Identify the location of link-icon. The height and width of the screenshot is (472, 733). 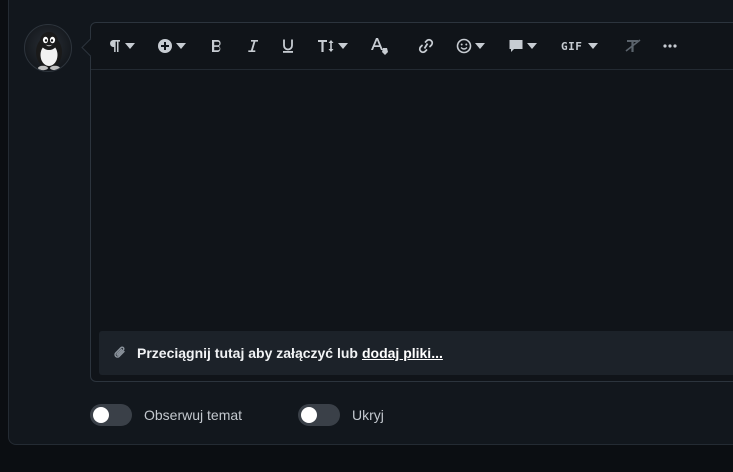
(426, 46).